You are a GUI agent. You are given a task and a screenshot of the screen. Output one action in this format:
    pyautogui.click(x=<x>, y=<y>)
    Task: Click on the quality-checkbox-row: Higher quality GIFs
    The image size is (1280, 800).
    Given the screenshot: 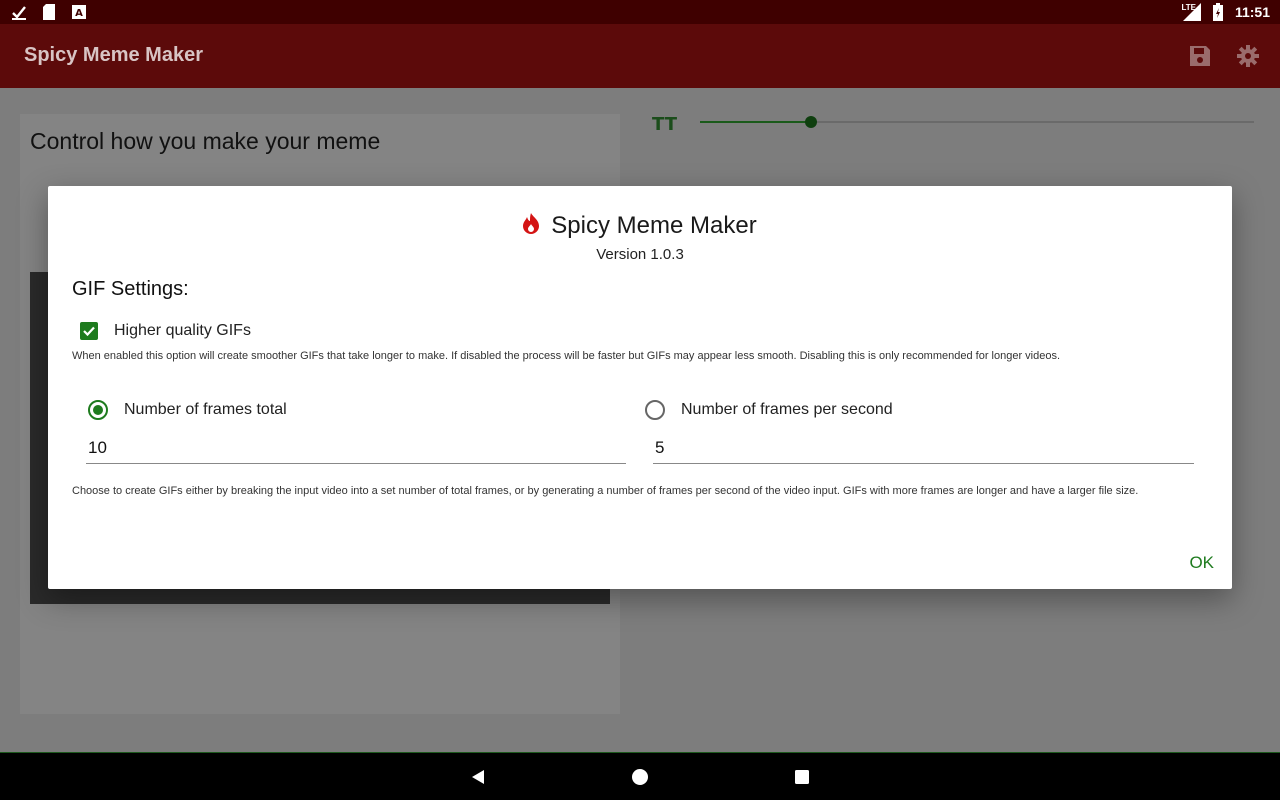 What is the action you would take?
    pyautogui.click(x=165, y=331)
    